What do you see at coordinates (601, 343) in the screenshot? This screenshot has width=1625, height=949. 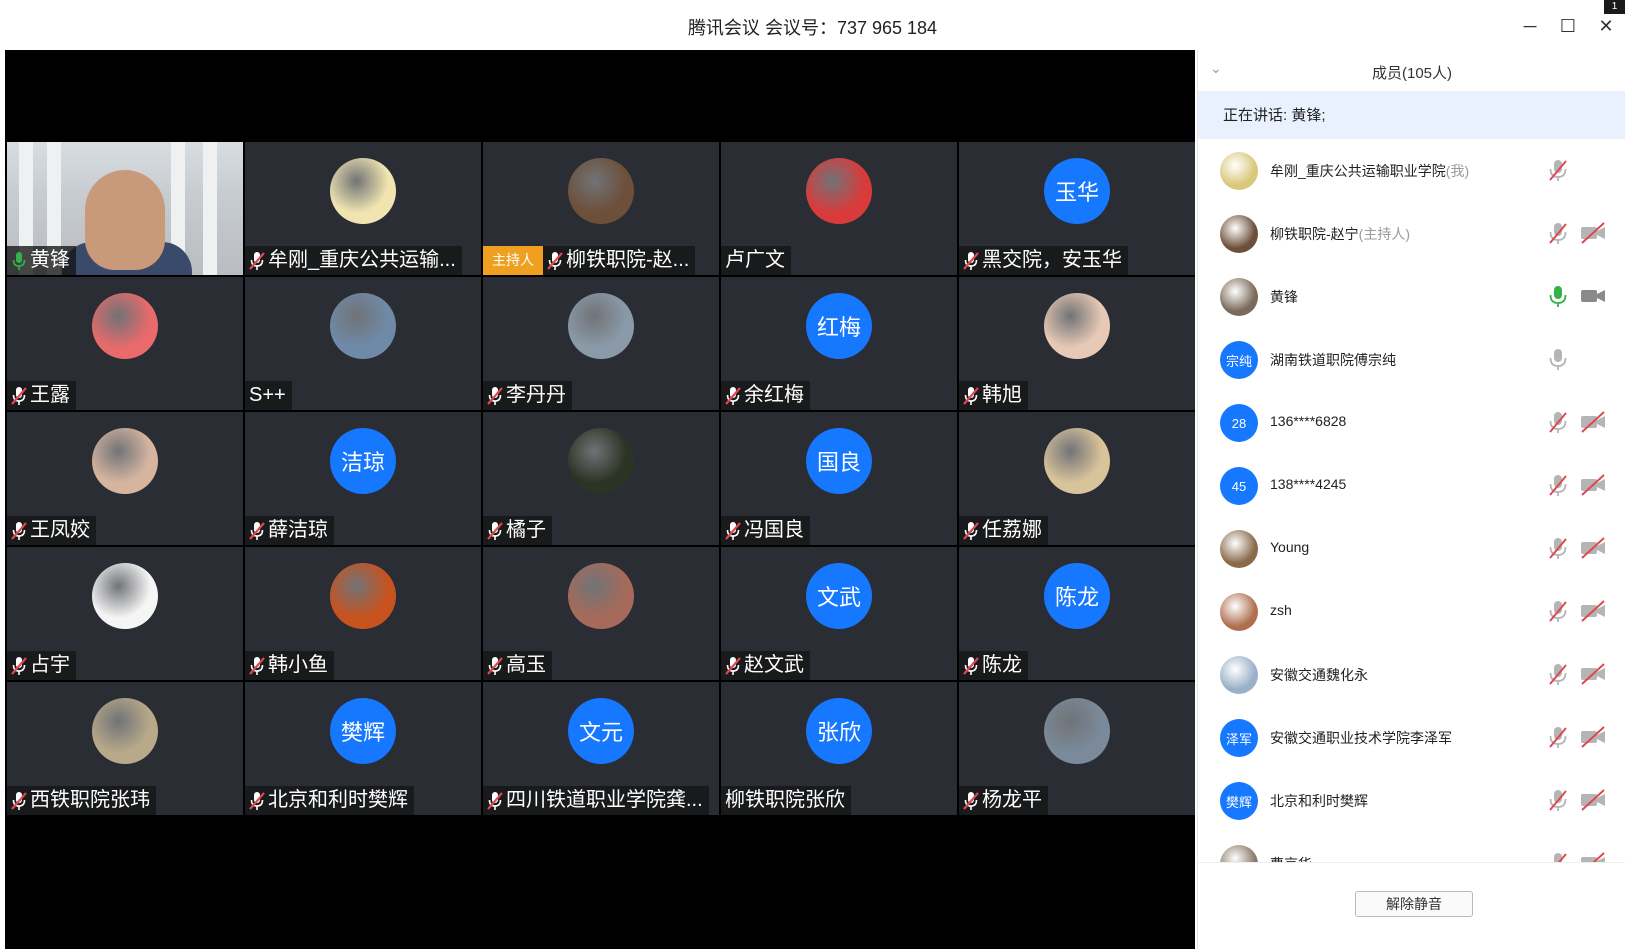 I see `participant-tile: 李丹丹` at bounding box center [601, 343].